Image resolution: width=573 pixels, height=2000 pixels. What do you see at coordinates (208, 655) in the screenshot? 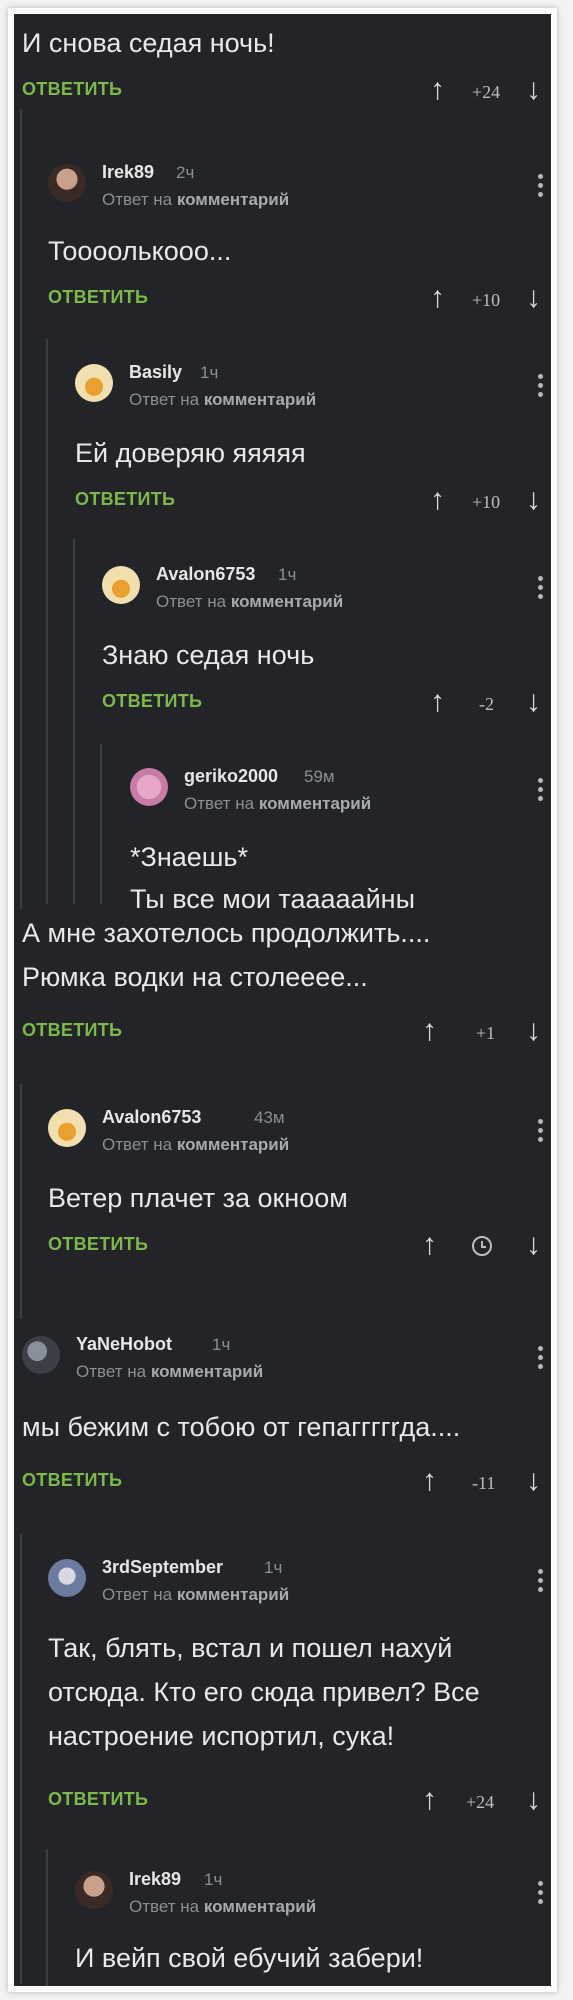
I see `comment-text: Знаю седая ночь` at bounding box center [208, 655].